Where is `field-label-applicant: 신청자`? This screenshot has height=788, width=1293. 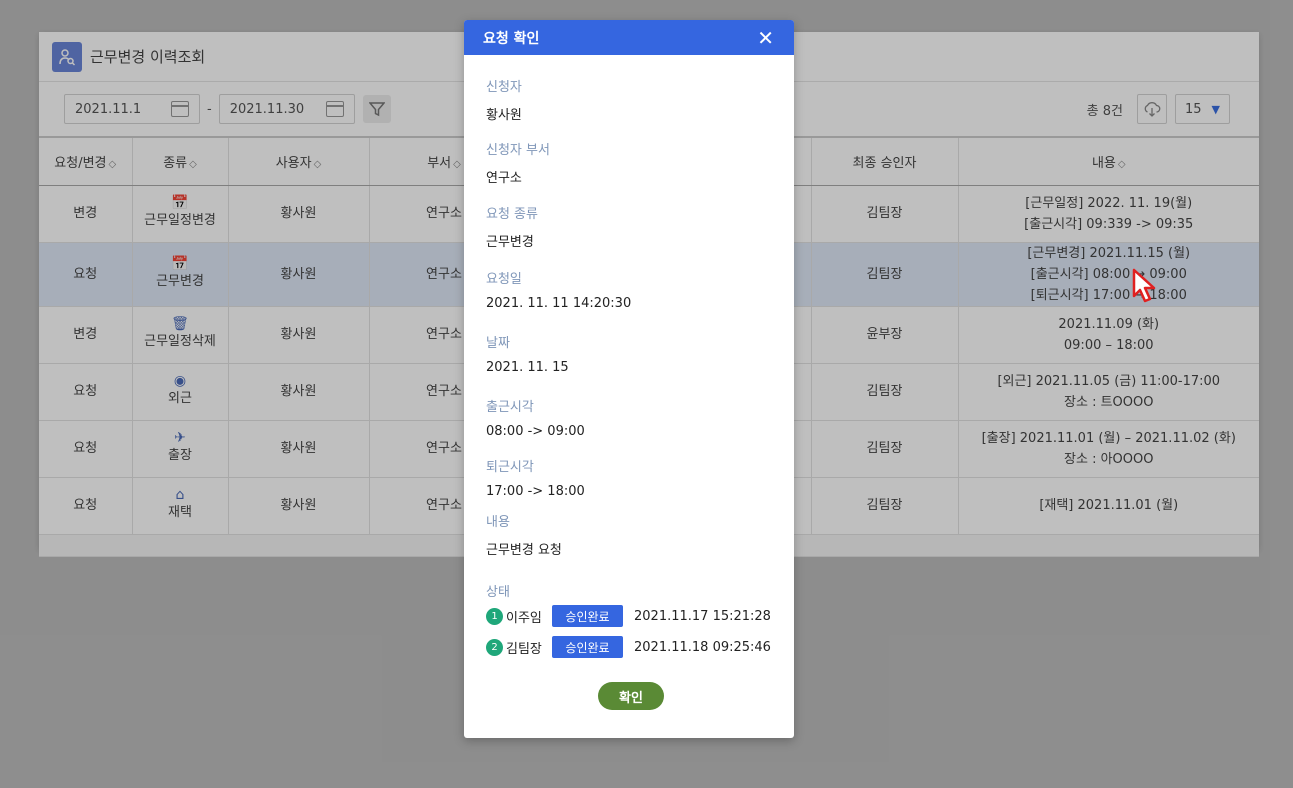
field-label-applicant: 신청자 is located at coordinates (504, 87).